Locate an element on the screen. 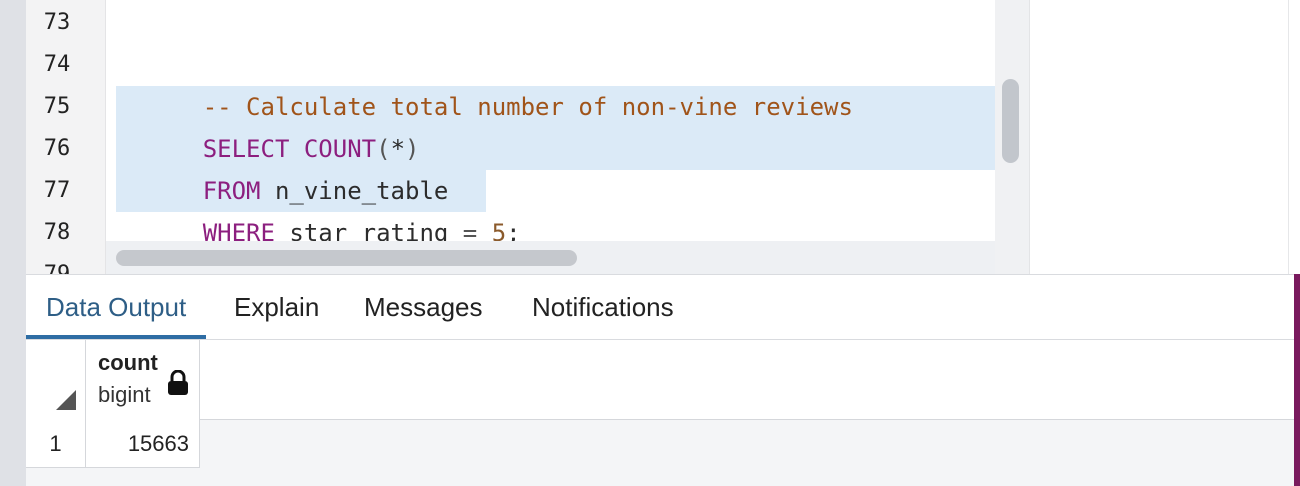 The width and height of the screenshot is (1300, 486). code-line-76: FROM n_vine_table is located at coordinates (282, 166).